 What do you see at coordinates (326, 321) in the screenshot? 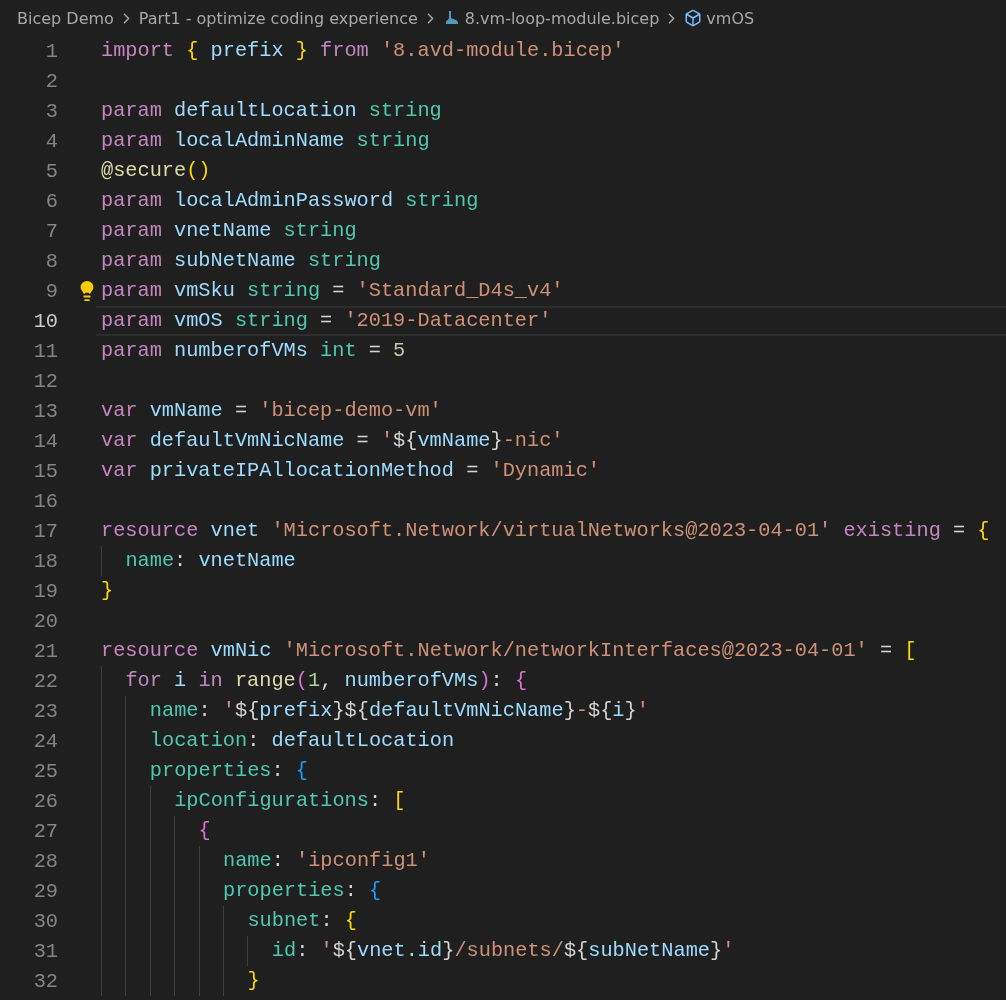
I see `code-line: param vmOS string = '2019-Datacenter'` at bounding box center [326, 321].